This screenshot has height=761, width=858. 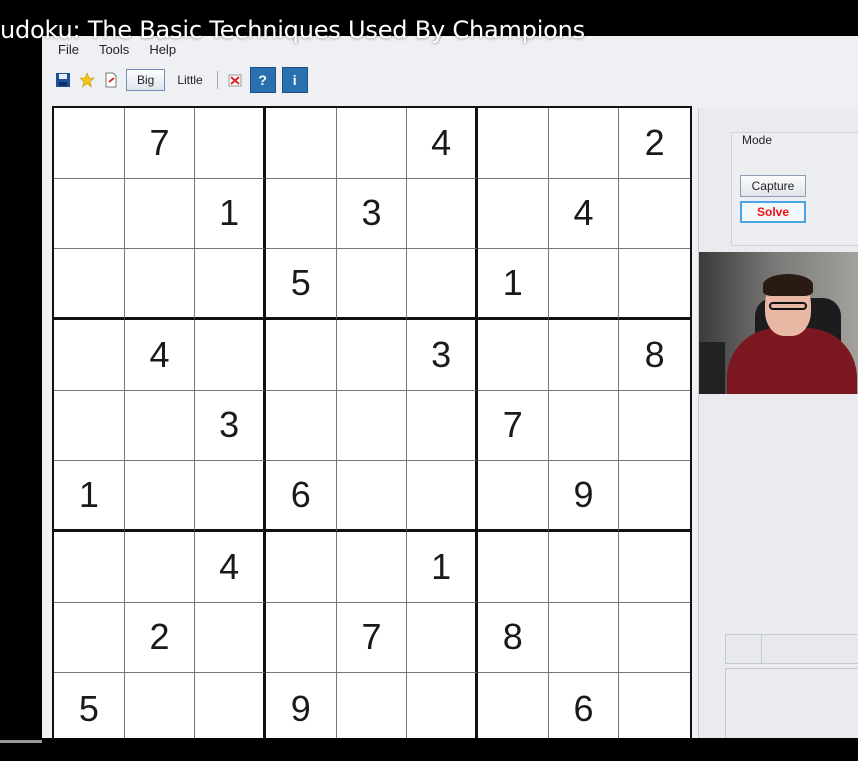 I want to click on sudoku-cell-r7-c7, so click(x=513, y=567).